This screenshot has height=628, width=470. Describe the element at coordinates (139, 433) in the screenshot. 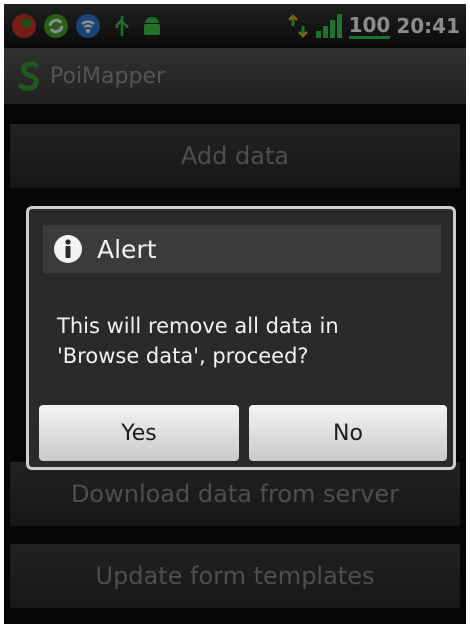

I see `yes-button: Yes` at that location.